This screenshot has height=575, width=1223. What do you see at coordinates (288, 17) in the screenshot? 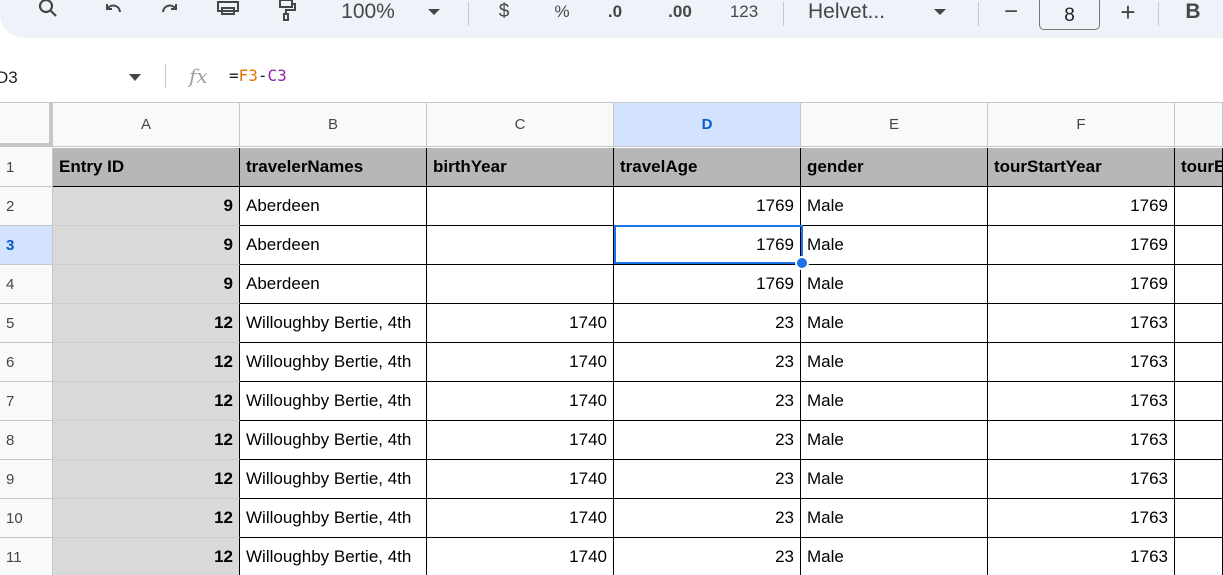
I see `paint-format-icon` at bounding box center [288, 17].